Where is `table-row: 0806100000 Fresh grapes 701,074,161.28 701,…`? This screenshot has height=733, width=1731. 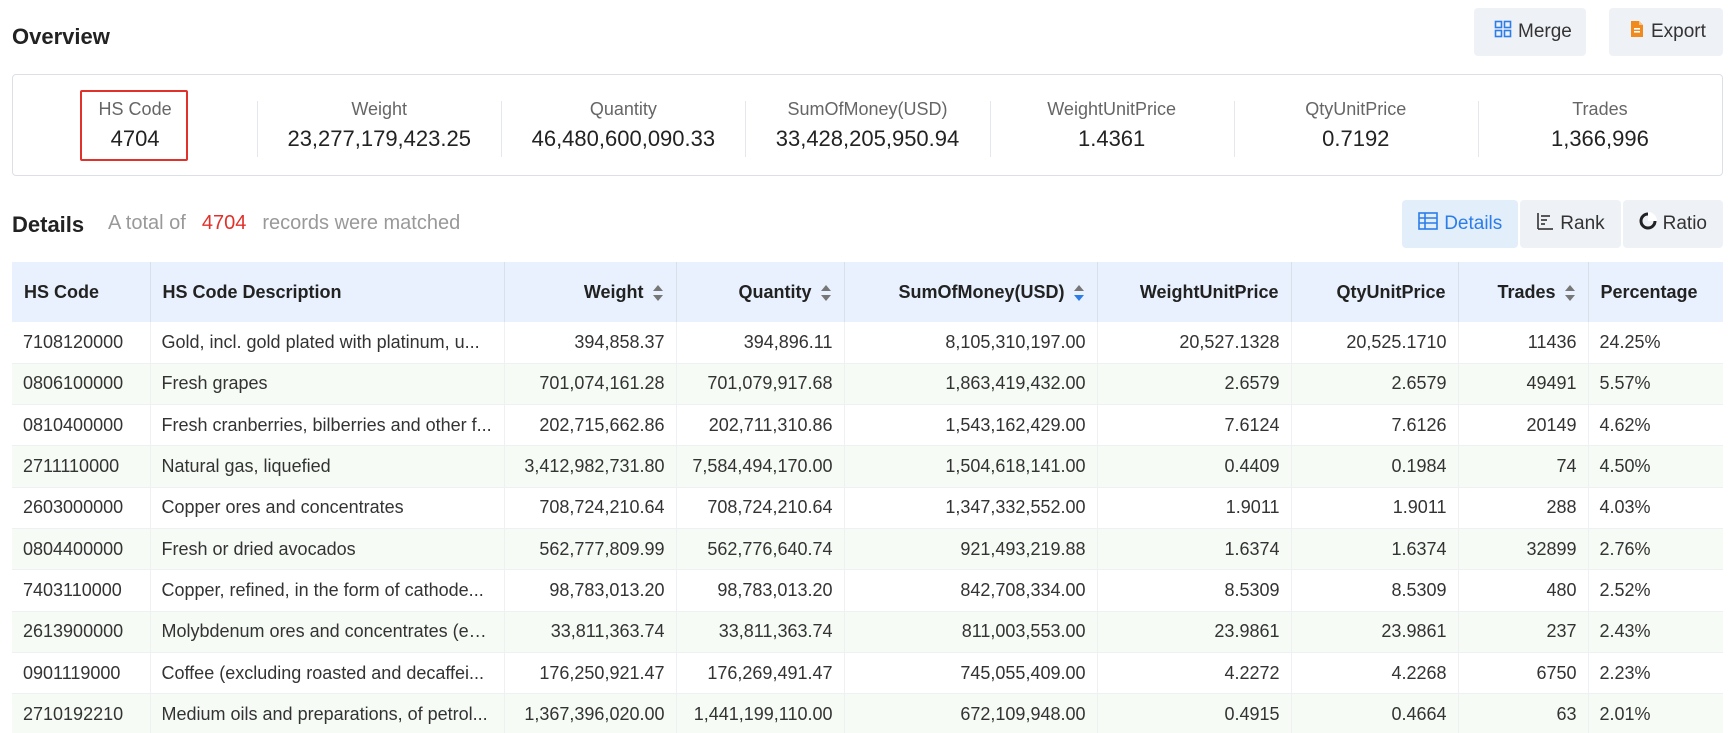
table-row: 0806100000 Fresh grapes 701,074,161.28 701,… is located at coordinates (867, 384).